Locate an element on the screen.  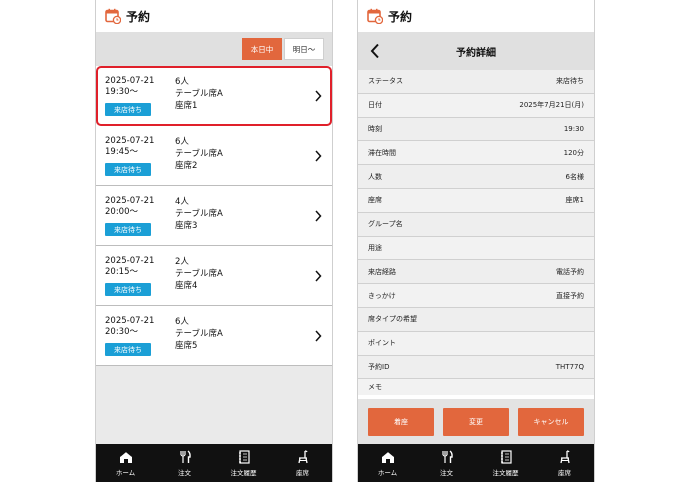
detail-row-memo: メモ is located at coordinates (476, 387).